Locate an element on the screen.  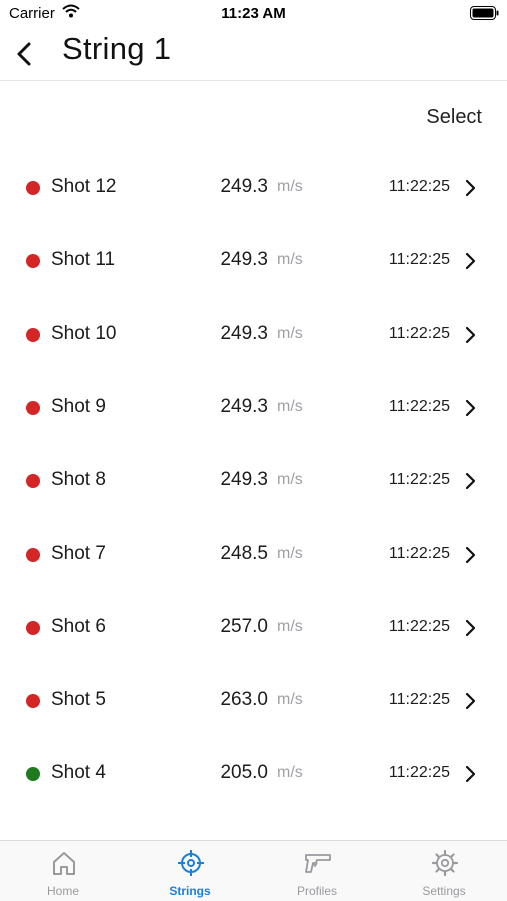
pistol-icon is located at coordinates (318, 863).